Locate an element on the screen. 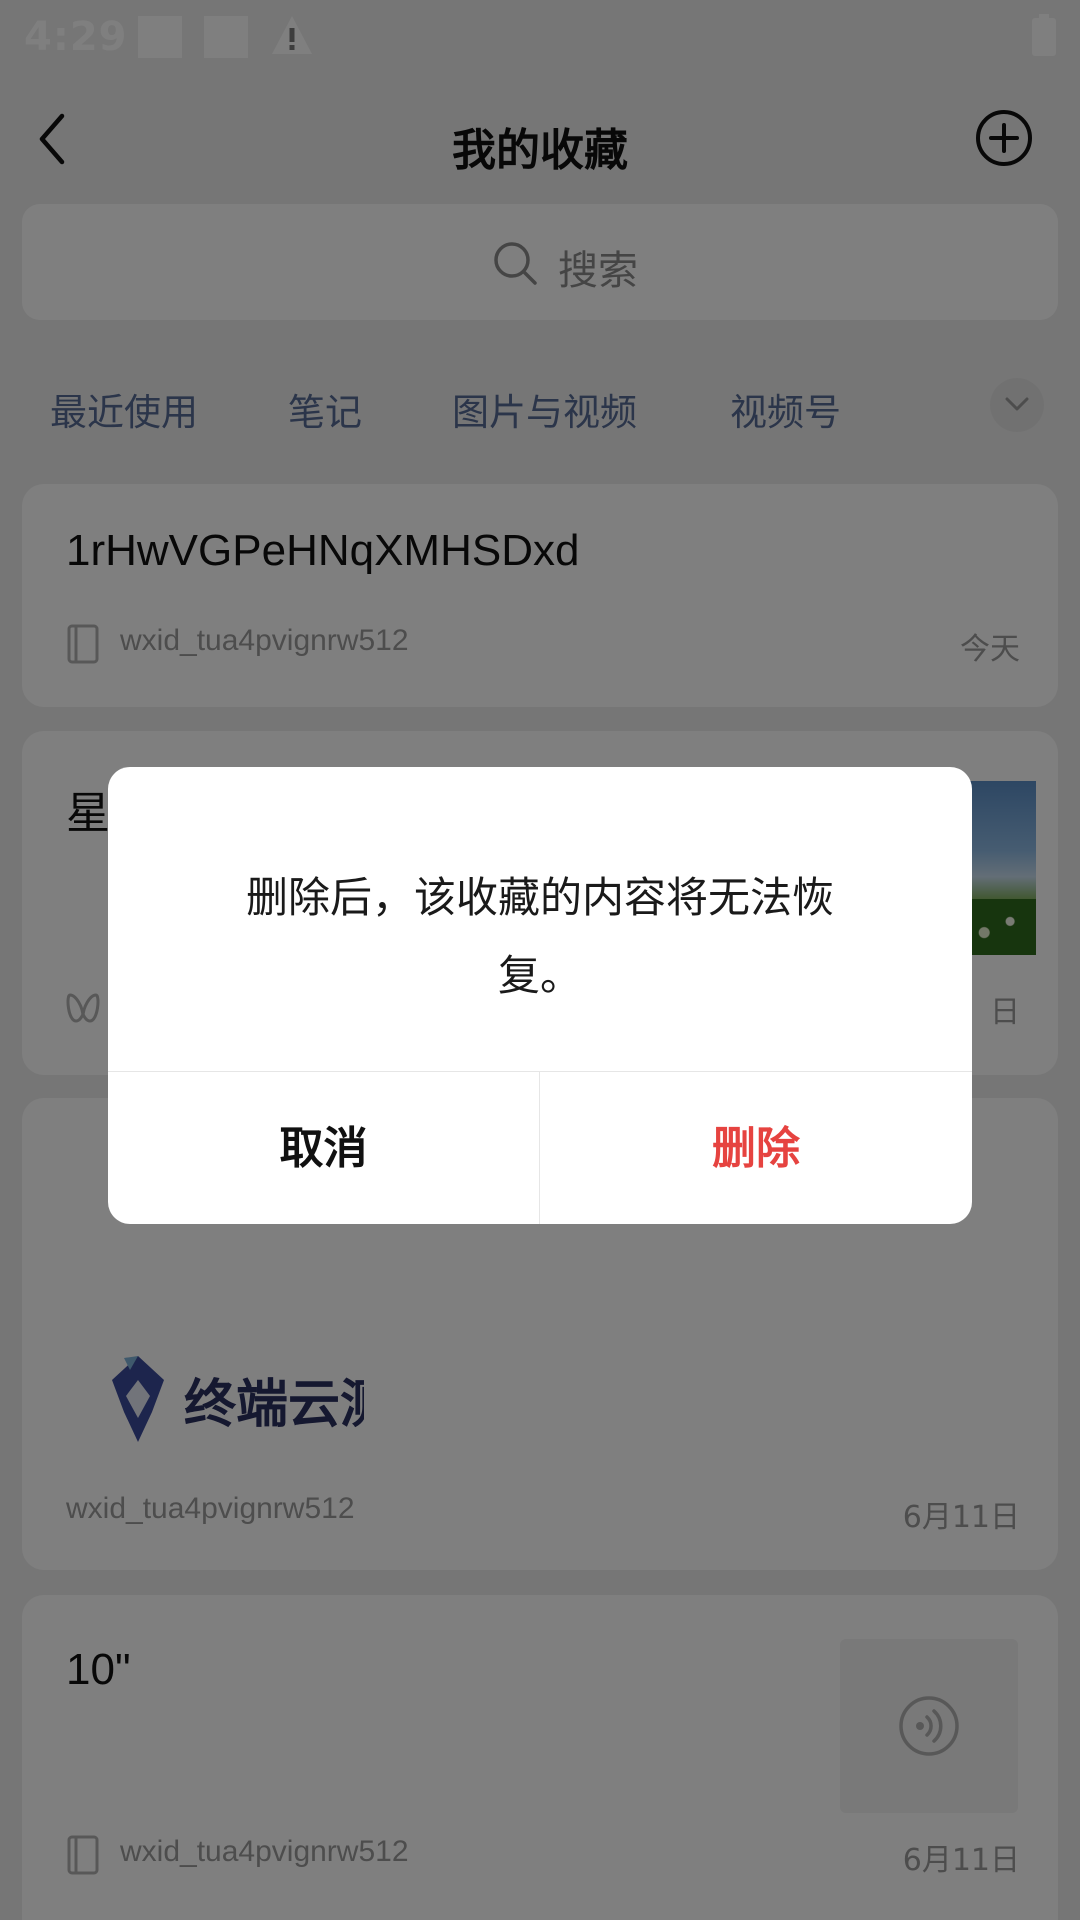 The height and width of the screenshot is (1920, 1080). delete-button: 删除 is located at coordinates (756, 1148).